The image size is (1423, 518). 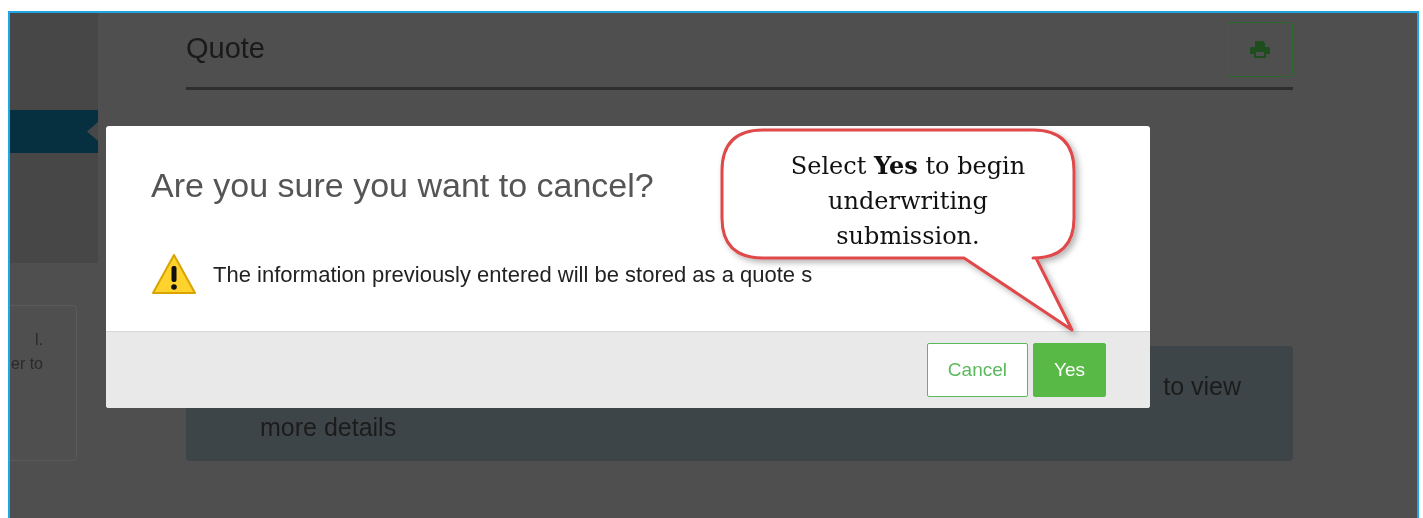 What do you see at coordinates (977, 370) in the screenshot?
I see `cancel-button: Cancel` at bounding box center [977, 370].